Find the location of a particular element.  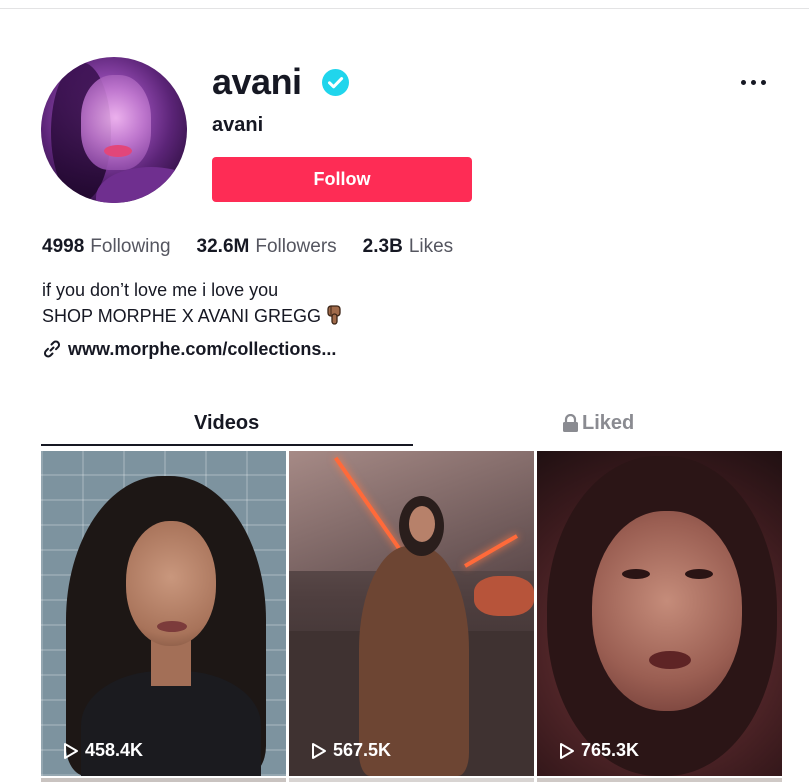

likes-label: Likes is located at coordinates (431, 246).